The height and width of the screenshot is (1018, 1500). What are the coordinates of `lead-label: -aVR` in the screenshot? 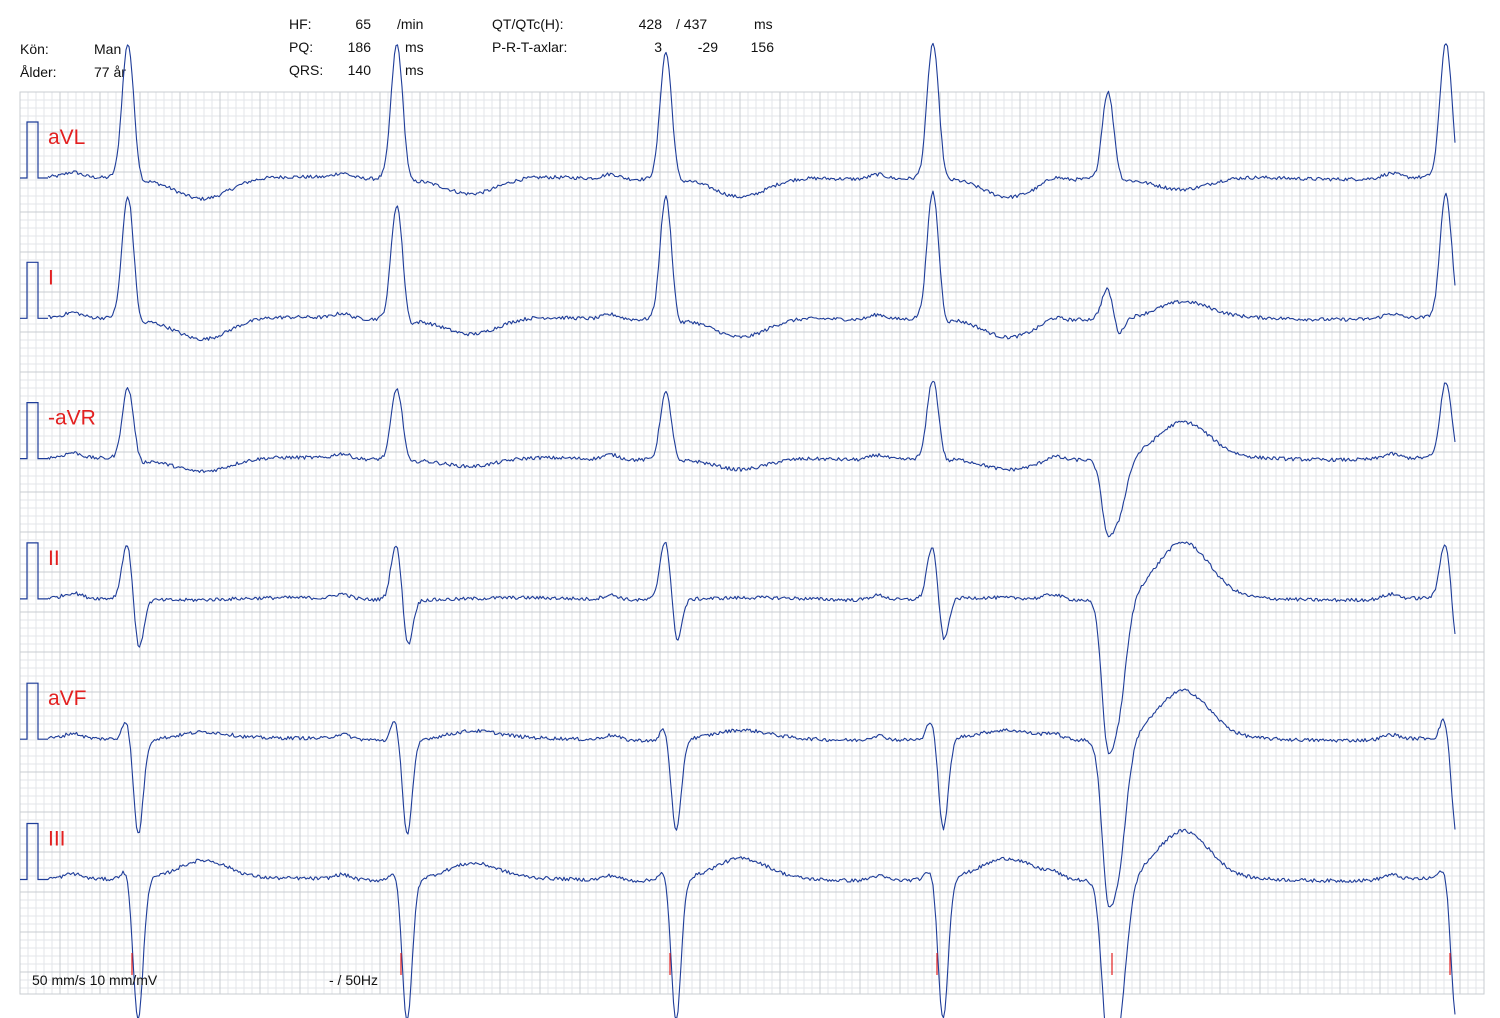 It's located at (72, 418).